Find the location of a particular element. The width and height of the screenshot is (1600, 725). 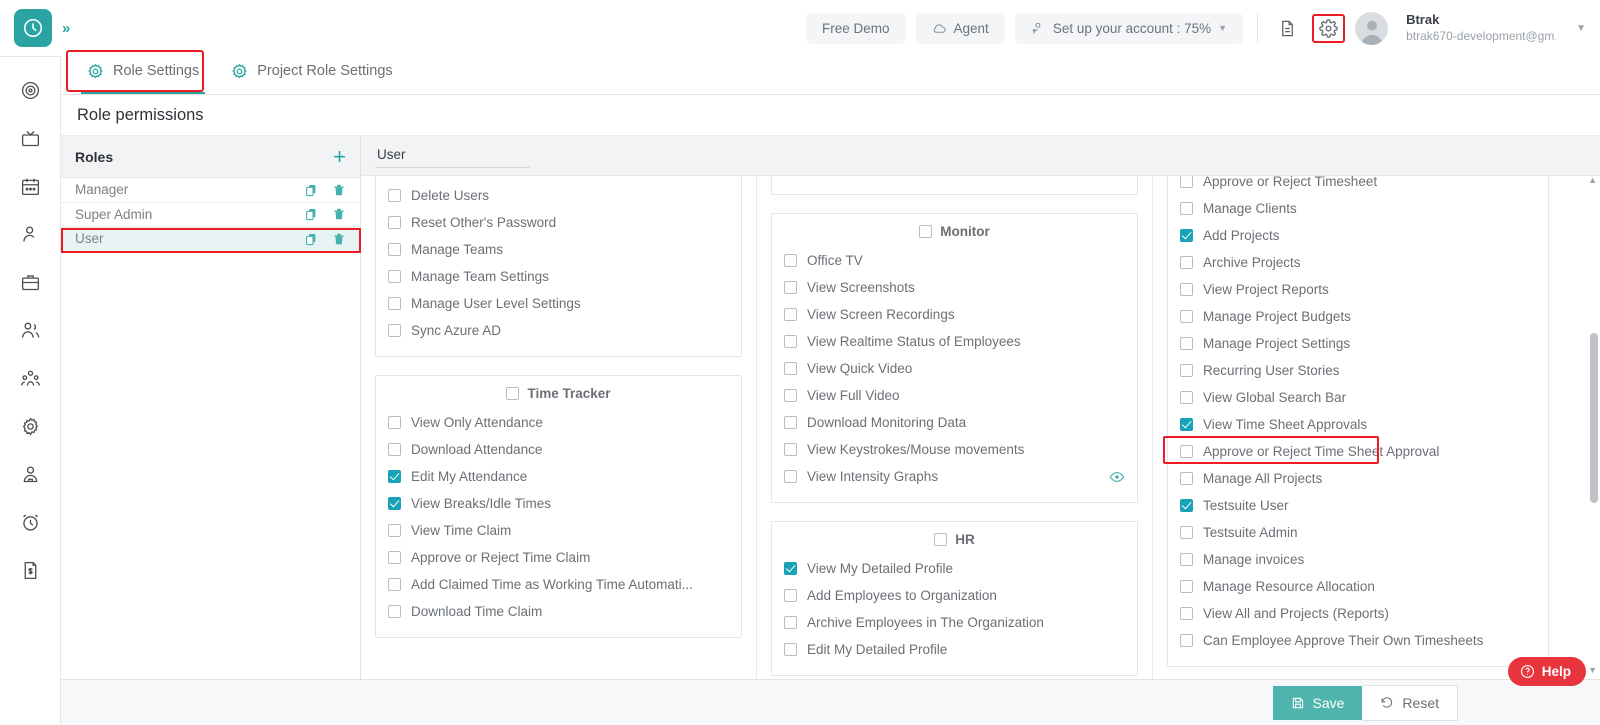

permission-row: Approve or Reject Time Sheet Approval is located at coordinates (1358, 451).